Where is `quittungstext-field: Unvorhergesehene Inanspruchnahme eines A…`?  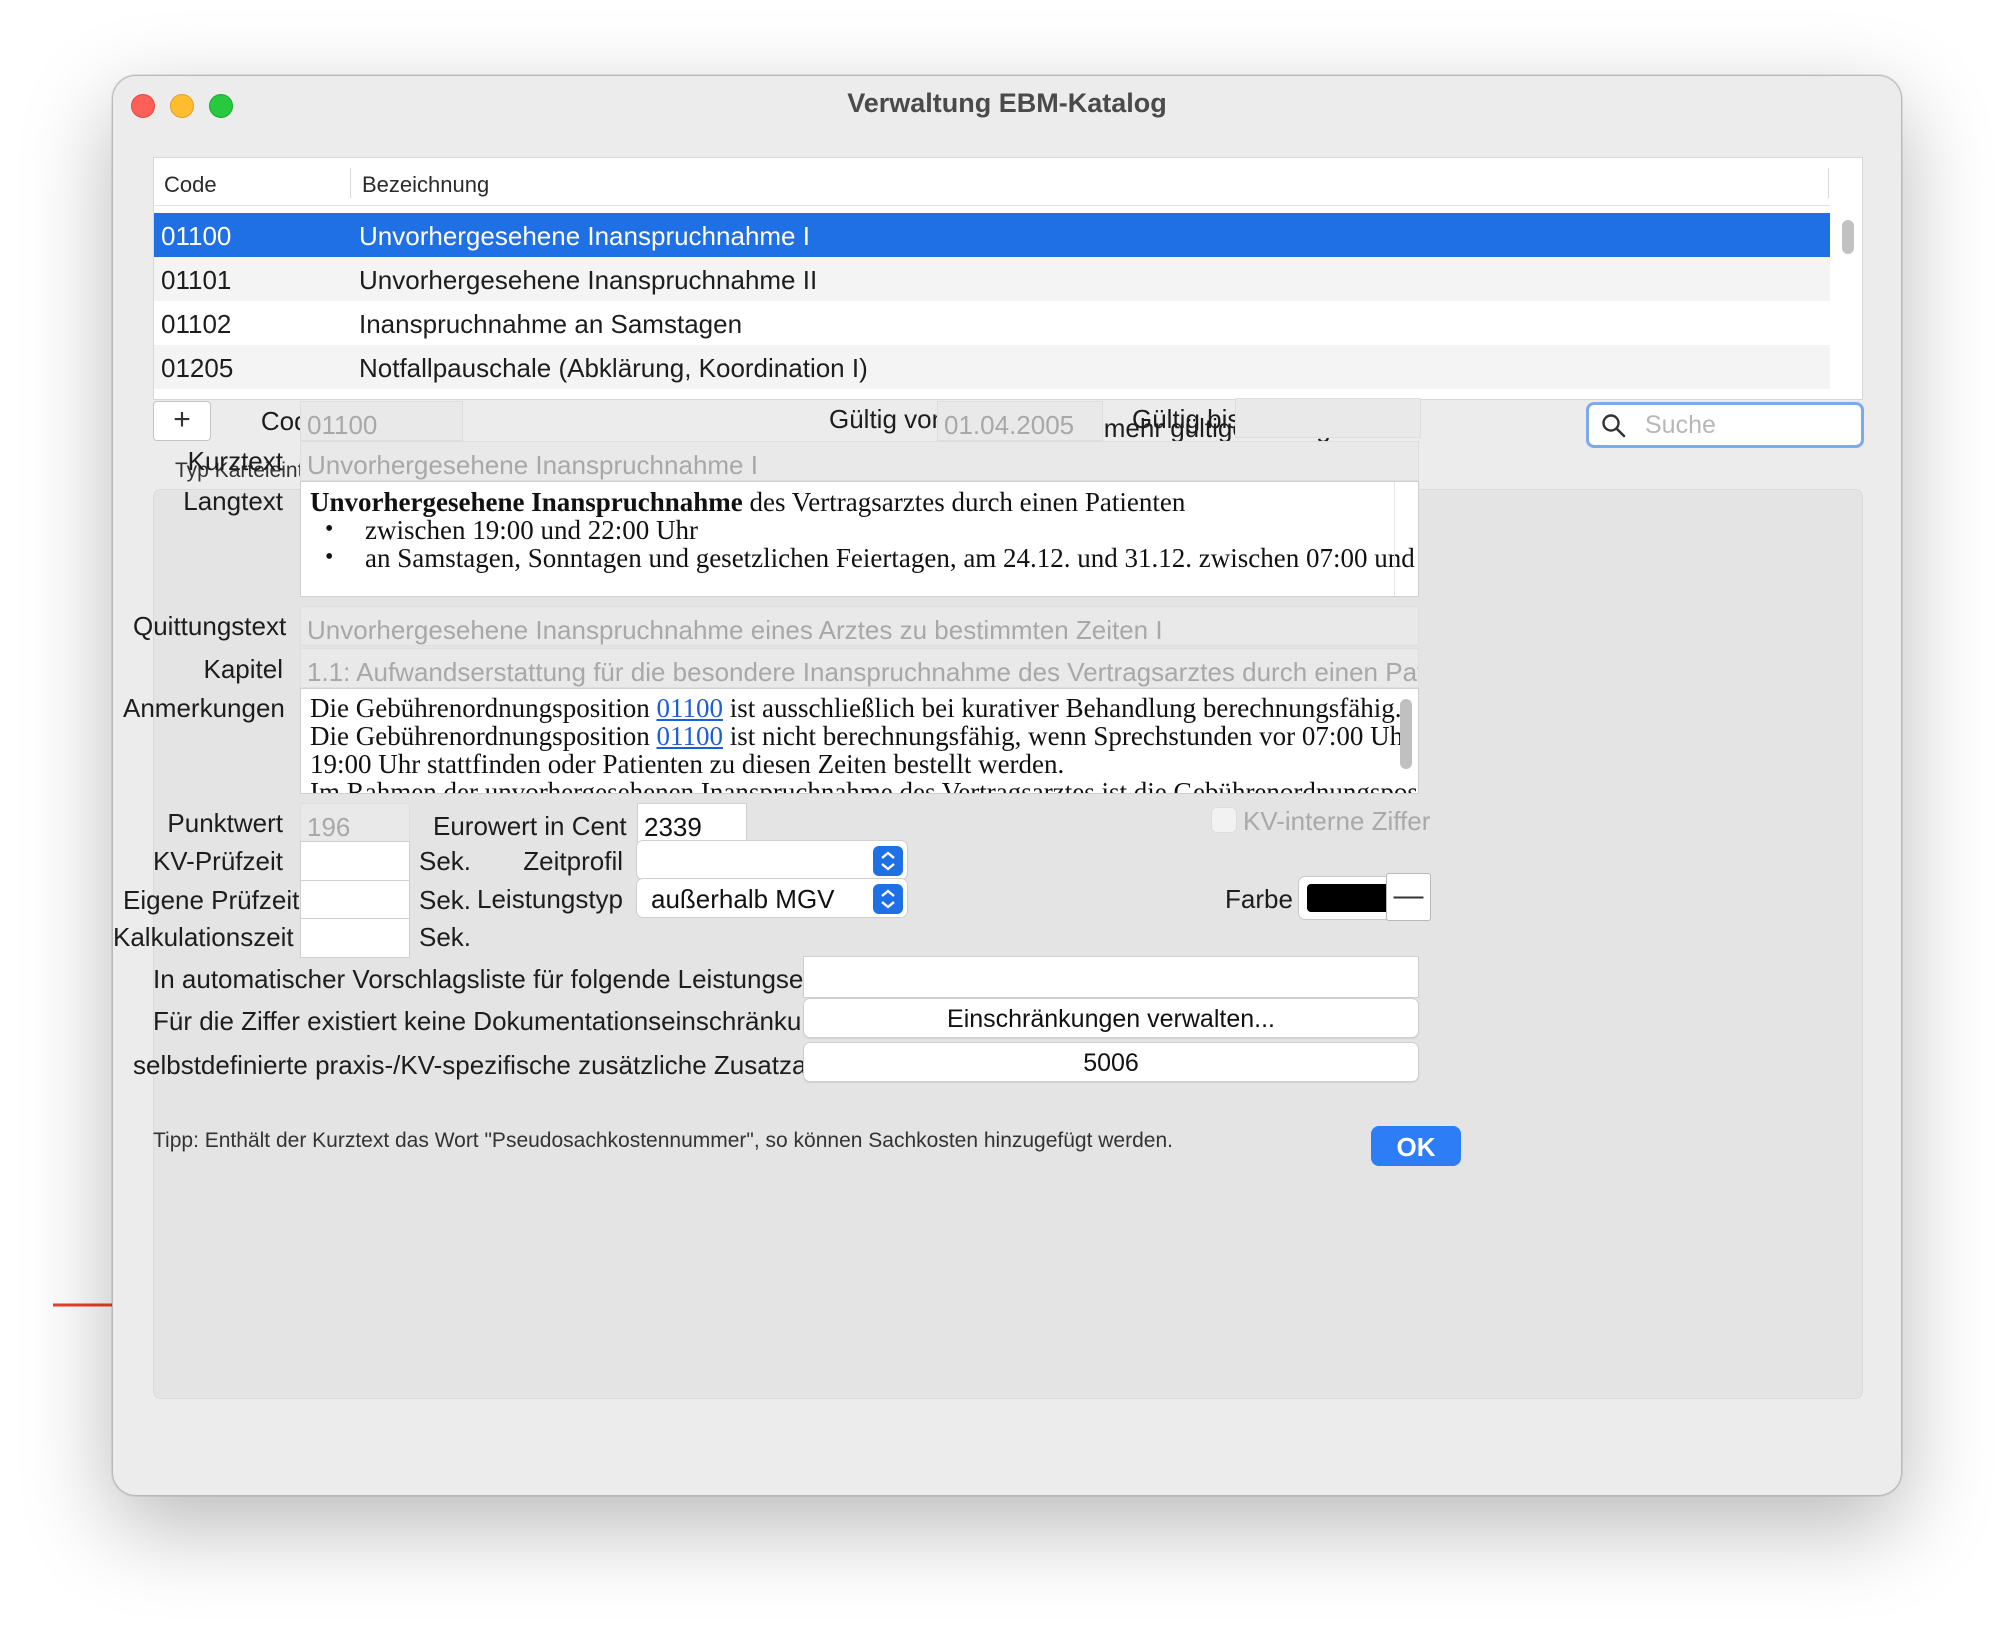 quittungstext-field: Unvorhergesehene Inanspruchnahme eines A… is located at coordinates (859, 626).